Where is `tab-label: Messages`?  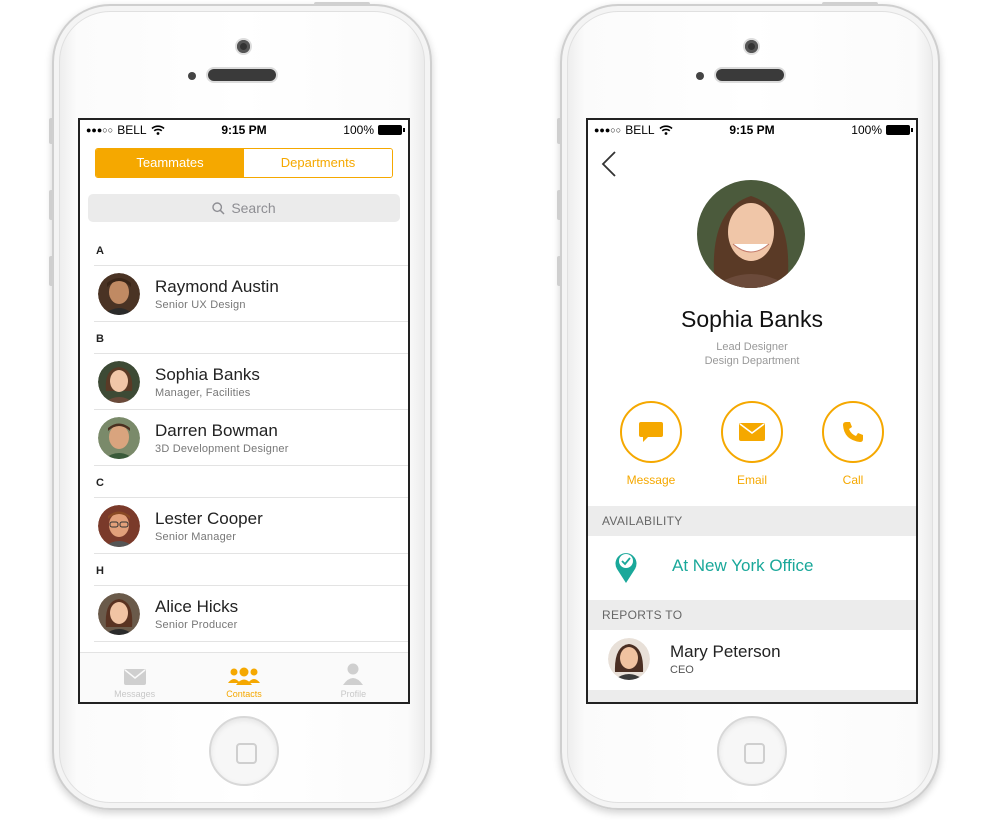 tab-label: Messages is located at coordinates (135, 694).